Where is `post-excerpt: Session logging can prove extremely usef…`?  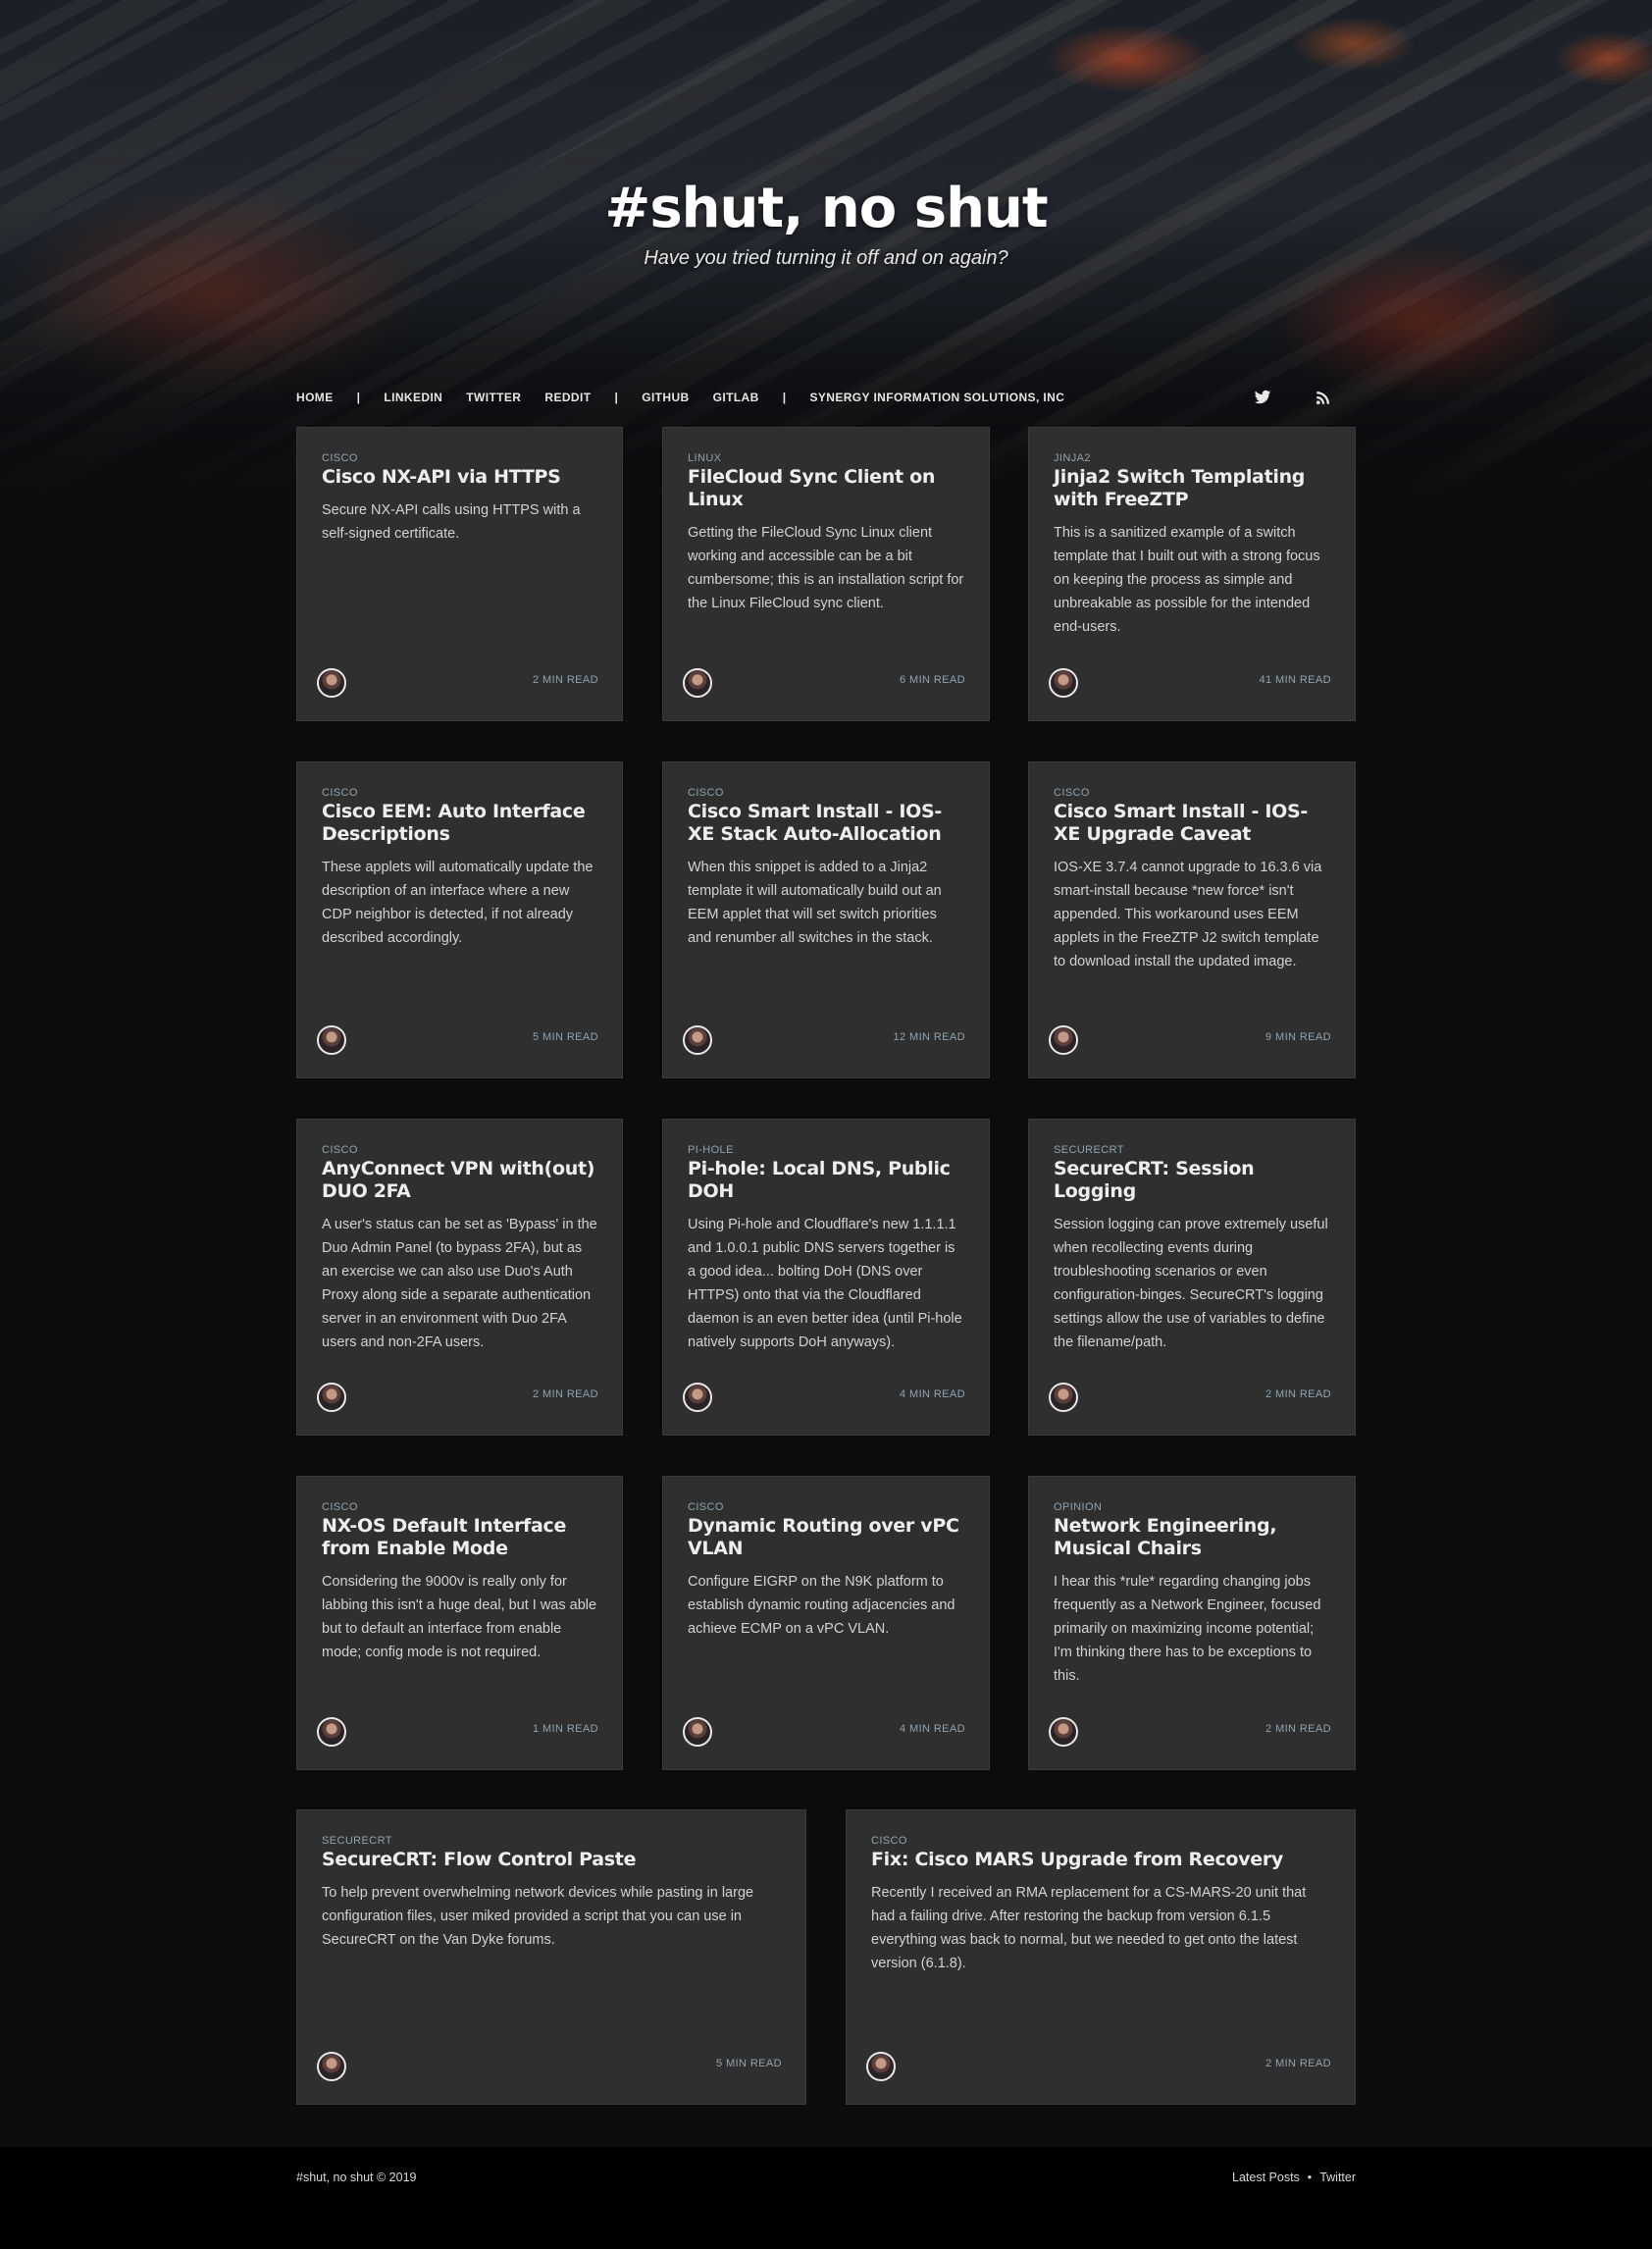 post-excerpt: Session logging can prove extremely usef… is located at coordinates (1192, 1284).